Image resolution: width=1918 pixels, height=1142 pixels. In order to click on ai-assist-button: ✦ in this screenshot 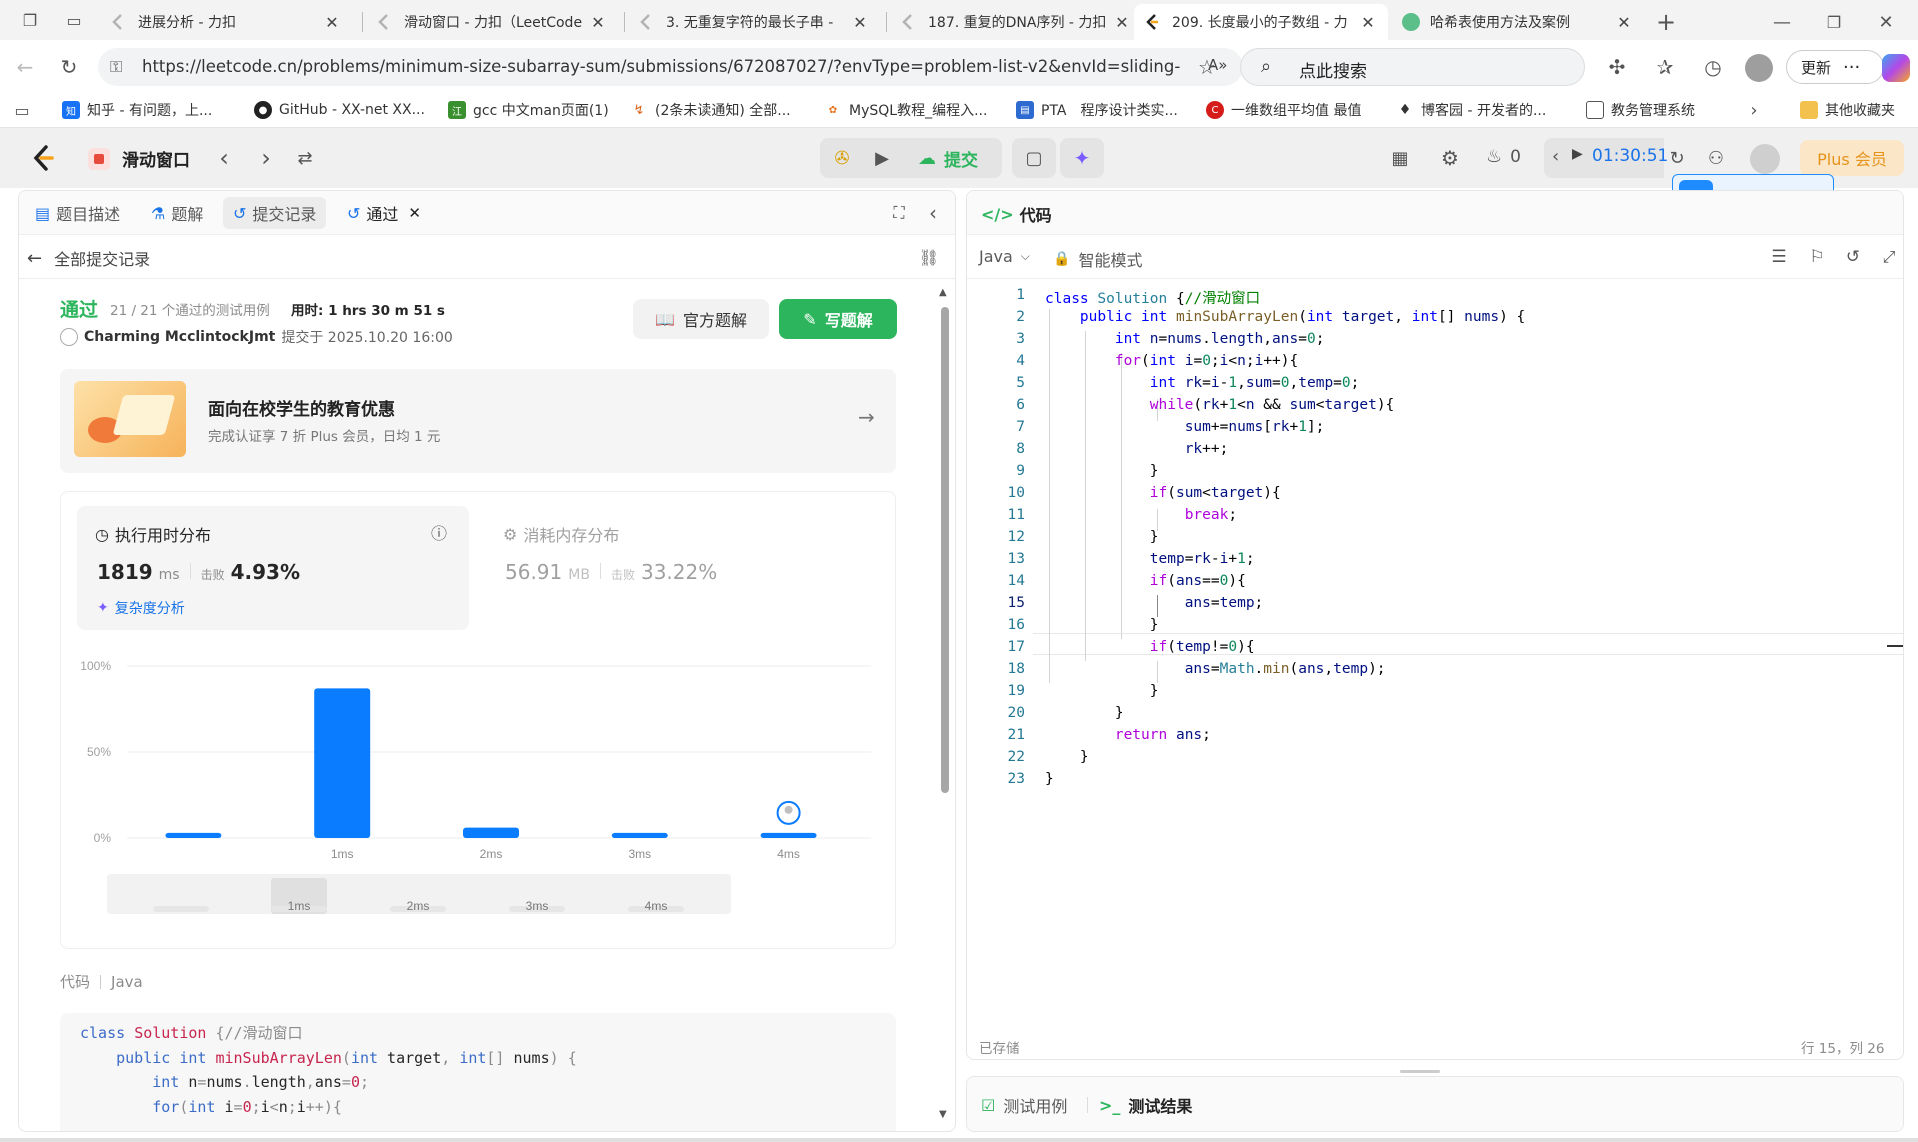, I will do `click(1082, 158)`.